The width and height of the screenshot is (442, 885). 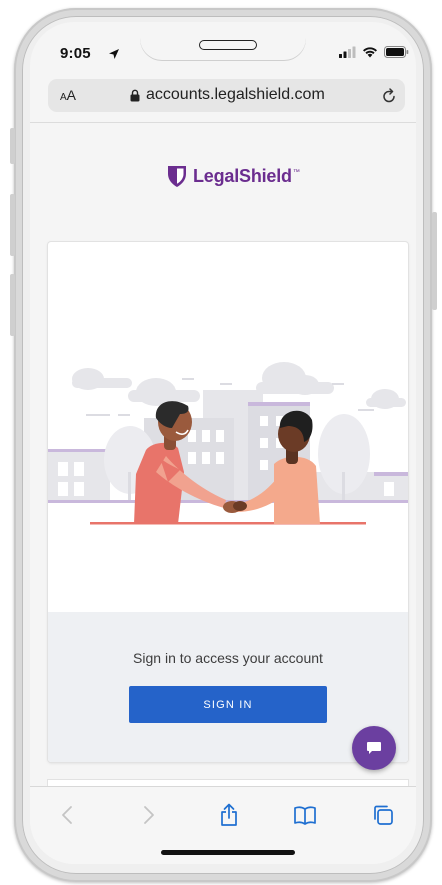 What do you see at coordinates (114, 54) in the screenshot?
I see `location-arrow-icon` at bounding box center [114, 54].